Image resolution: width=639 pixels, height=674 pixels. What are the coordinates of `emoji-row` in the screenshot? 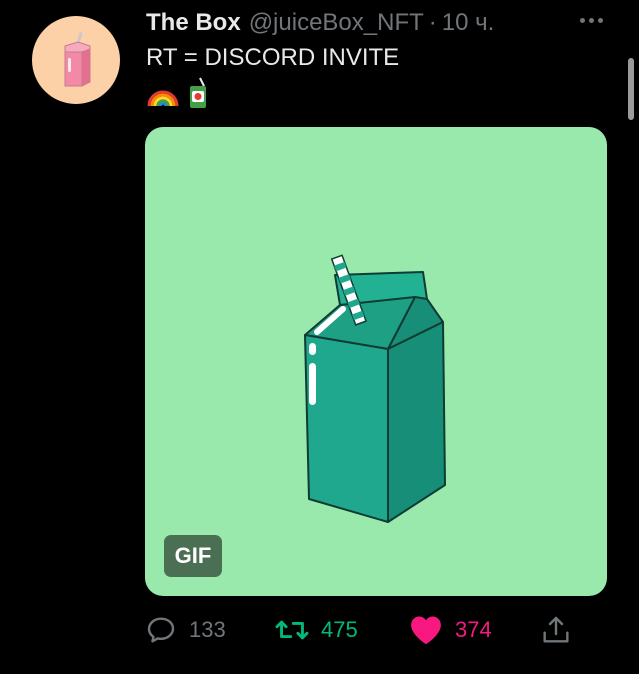 It's located at (178, 93).